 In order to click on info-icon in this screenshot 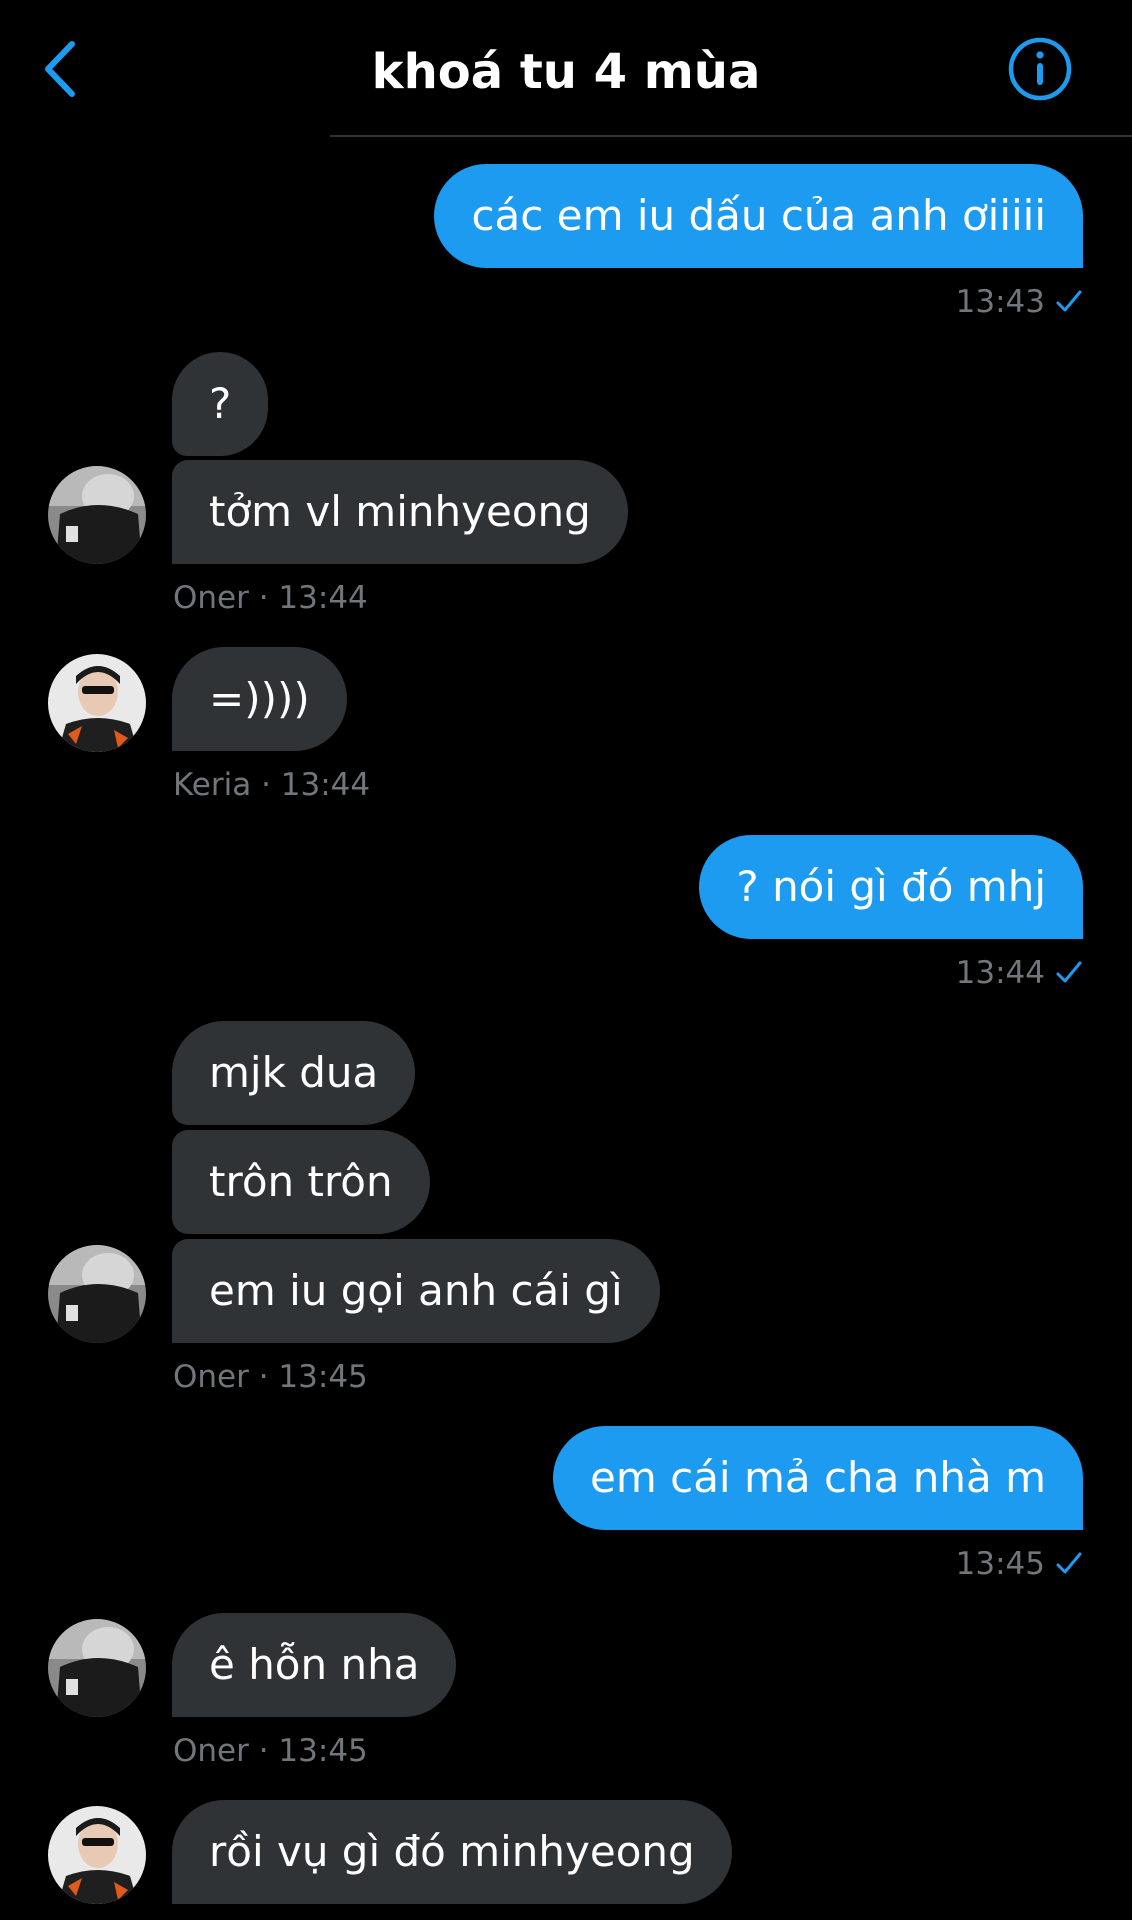, I will do `click(1040, 69)`.